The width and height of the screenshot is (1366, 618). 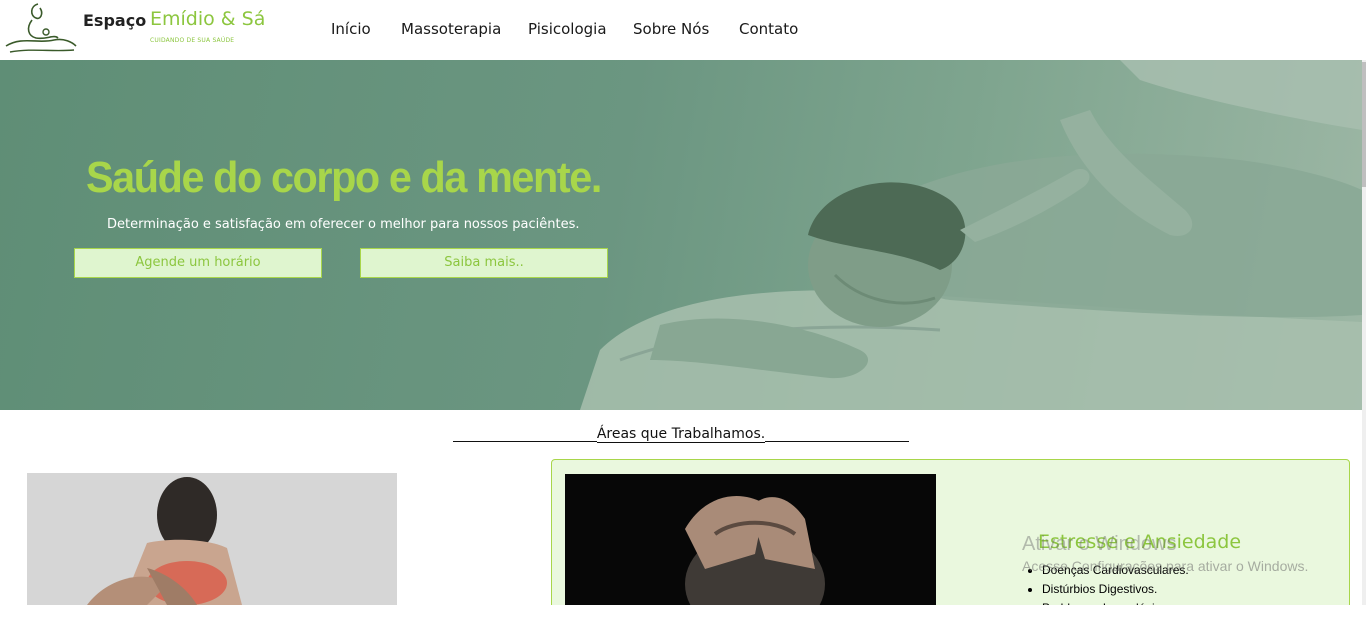 I want to click on areas-section-heading: Áreas que Trabalhamos., so click(x=681, y=434).